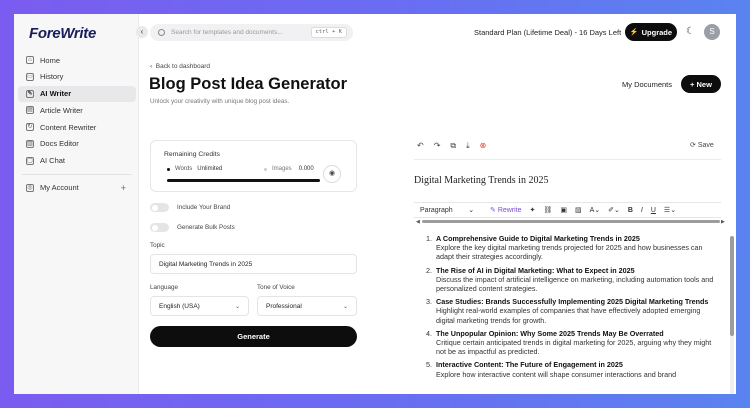  What do you see at coordinates (694, 145) in the screenshot?
I see `refresh-icon: ⟳` at bounding box center [694, 145].